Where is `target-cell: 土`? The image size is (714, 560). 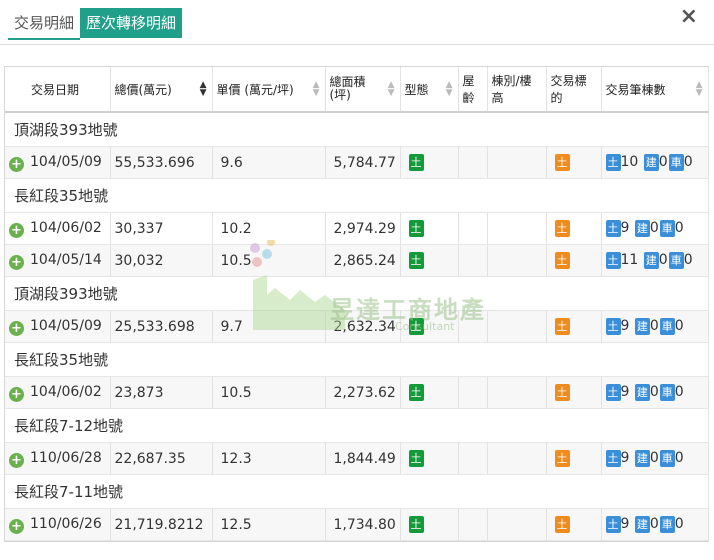
target-cell: 土 is located at coordinates (574, 326).